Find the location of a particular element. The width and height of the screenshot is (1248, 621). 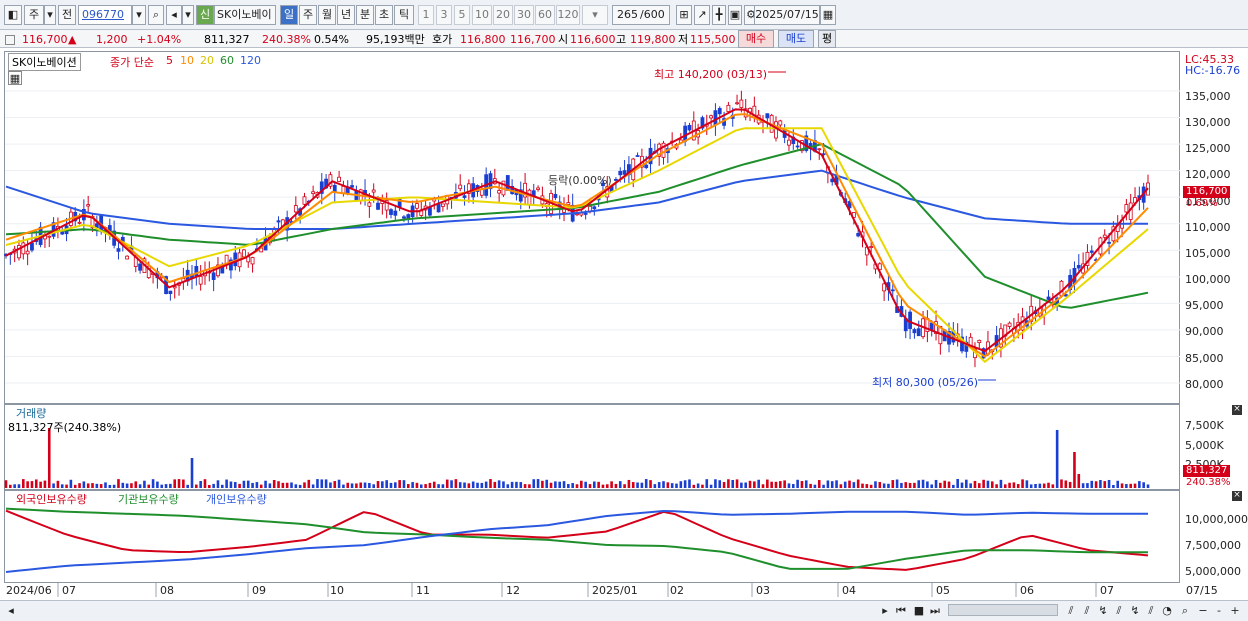

scroll-thumb is located at coordinates (1003, 610).